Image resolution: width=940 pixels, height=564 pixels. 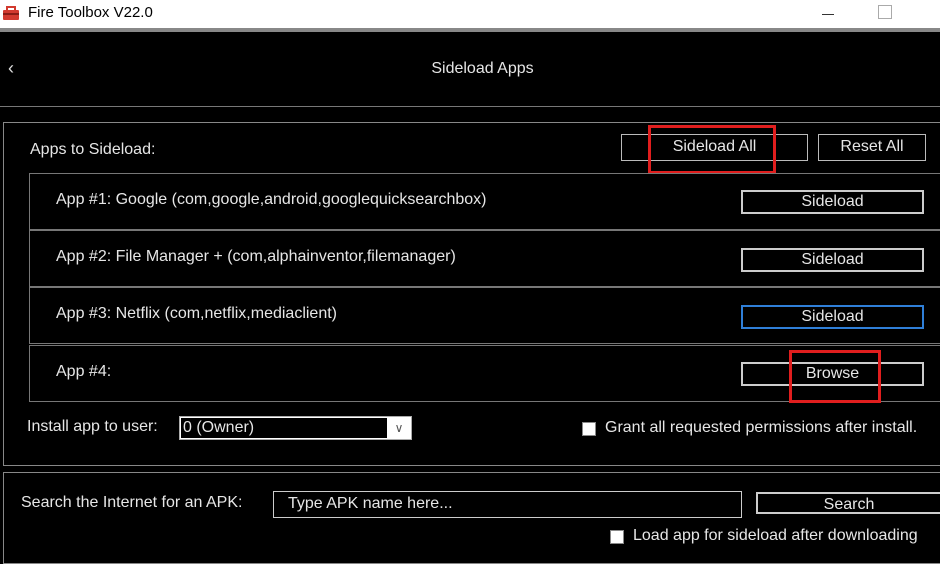 I want to click on toolbox-icon, so click(x=11, y=13).